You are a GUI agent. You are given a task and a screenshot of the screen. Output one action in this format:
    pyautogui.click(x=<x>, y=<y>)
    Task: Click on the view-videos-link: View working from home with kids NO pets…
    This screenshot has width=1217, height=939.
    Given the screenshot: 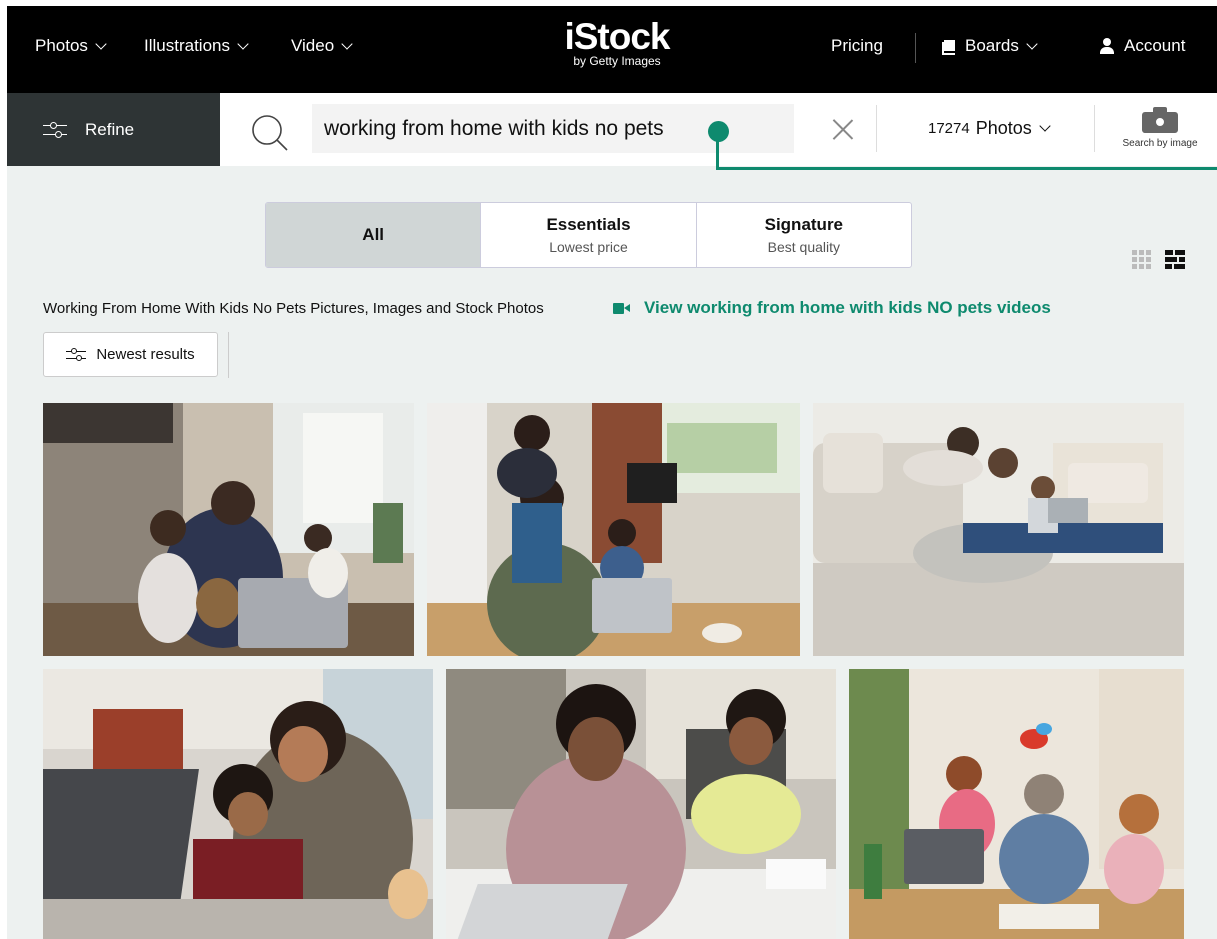 What is the action you would take?
    pyautogui.click(x=832, y=308)
    